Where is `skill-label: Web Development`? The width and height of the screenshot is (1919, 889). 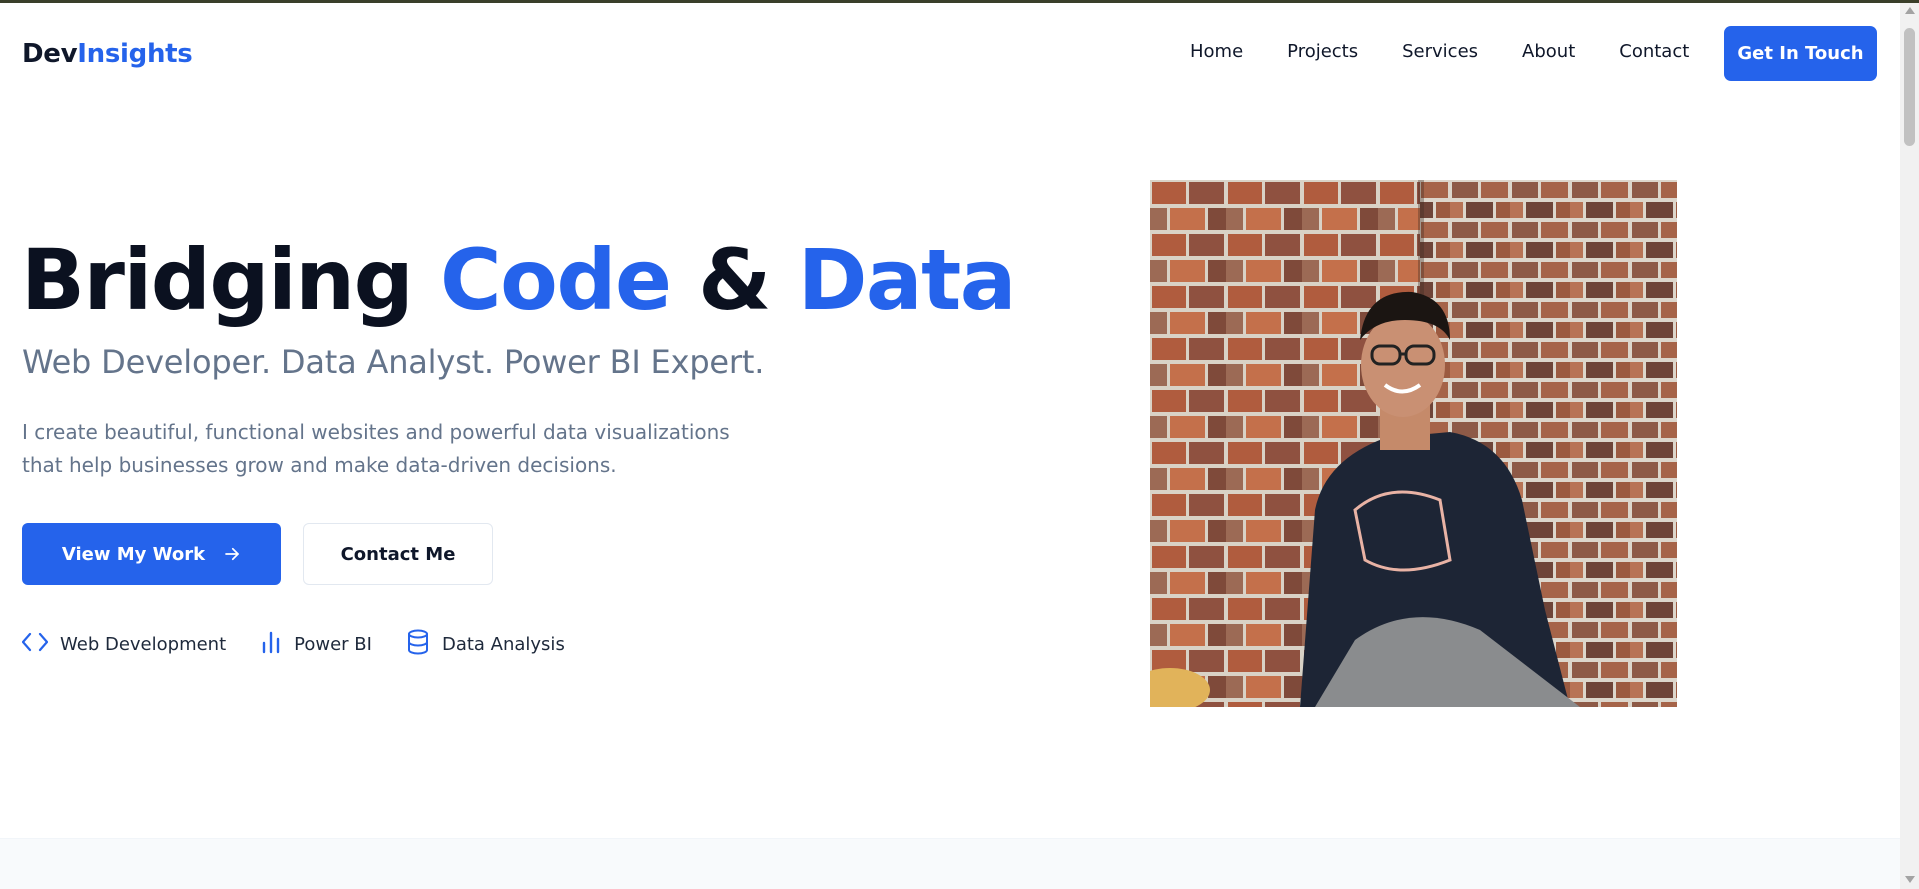 skill-label: Web Development is located at coordinates (143, 644).